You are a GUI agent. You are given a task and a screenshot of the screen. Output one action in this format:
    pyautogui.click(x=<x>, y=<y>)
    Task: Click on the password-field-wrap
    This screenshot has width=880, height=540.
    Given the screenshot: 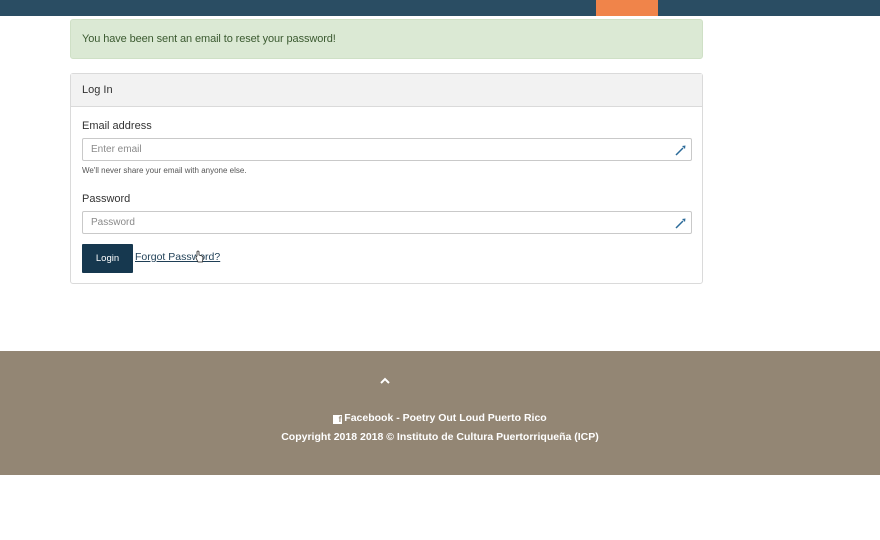 What is the action you would take?
    pyautogui.click(x=387, y=222)
    